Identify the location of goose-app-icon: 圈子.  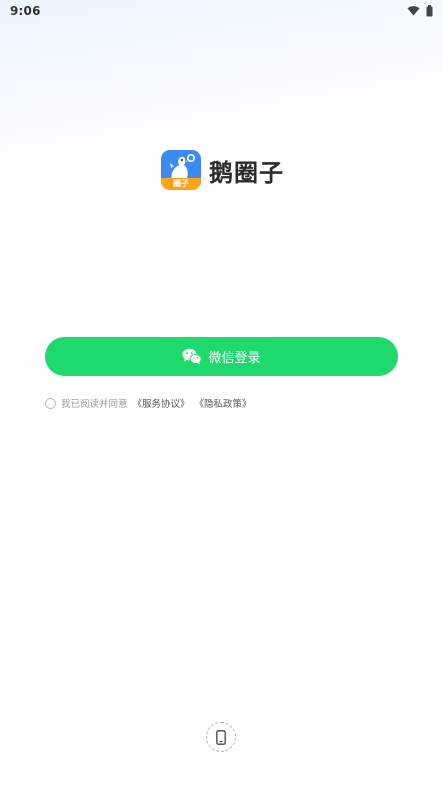
(181, 170).